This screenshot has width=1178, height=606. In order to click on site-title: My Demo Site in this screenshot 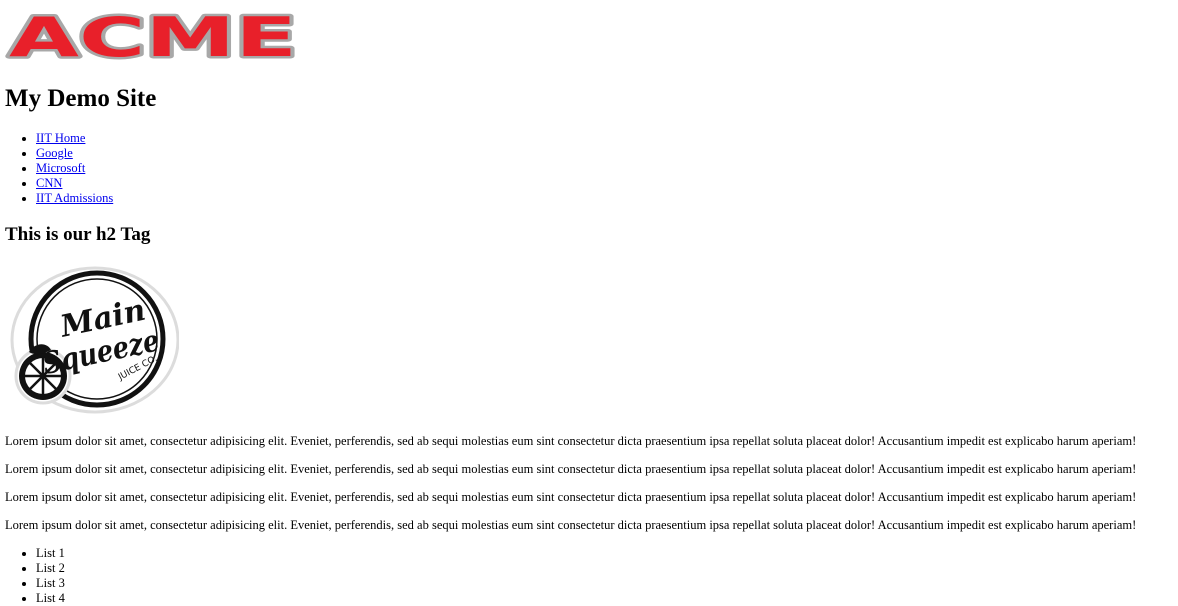, I will do `click(81, 98)`.